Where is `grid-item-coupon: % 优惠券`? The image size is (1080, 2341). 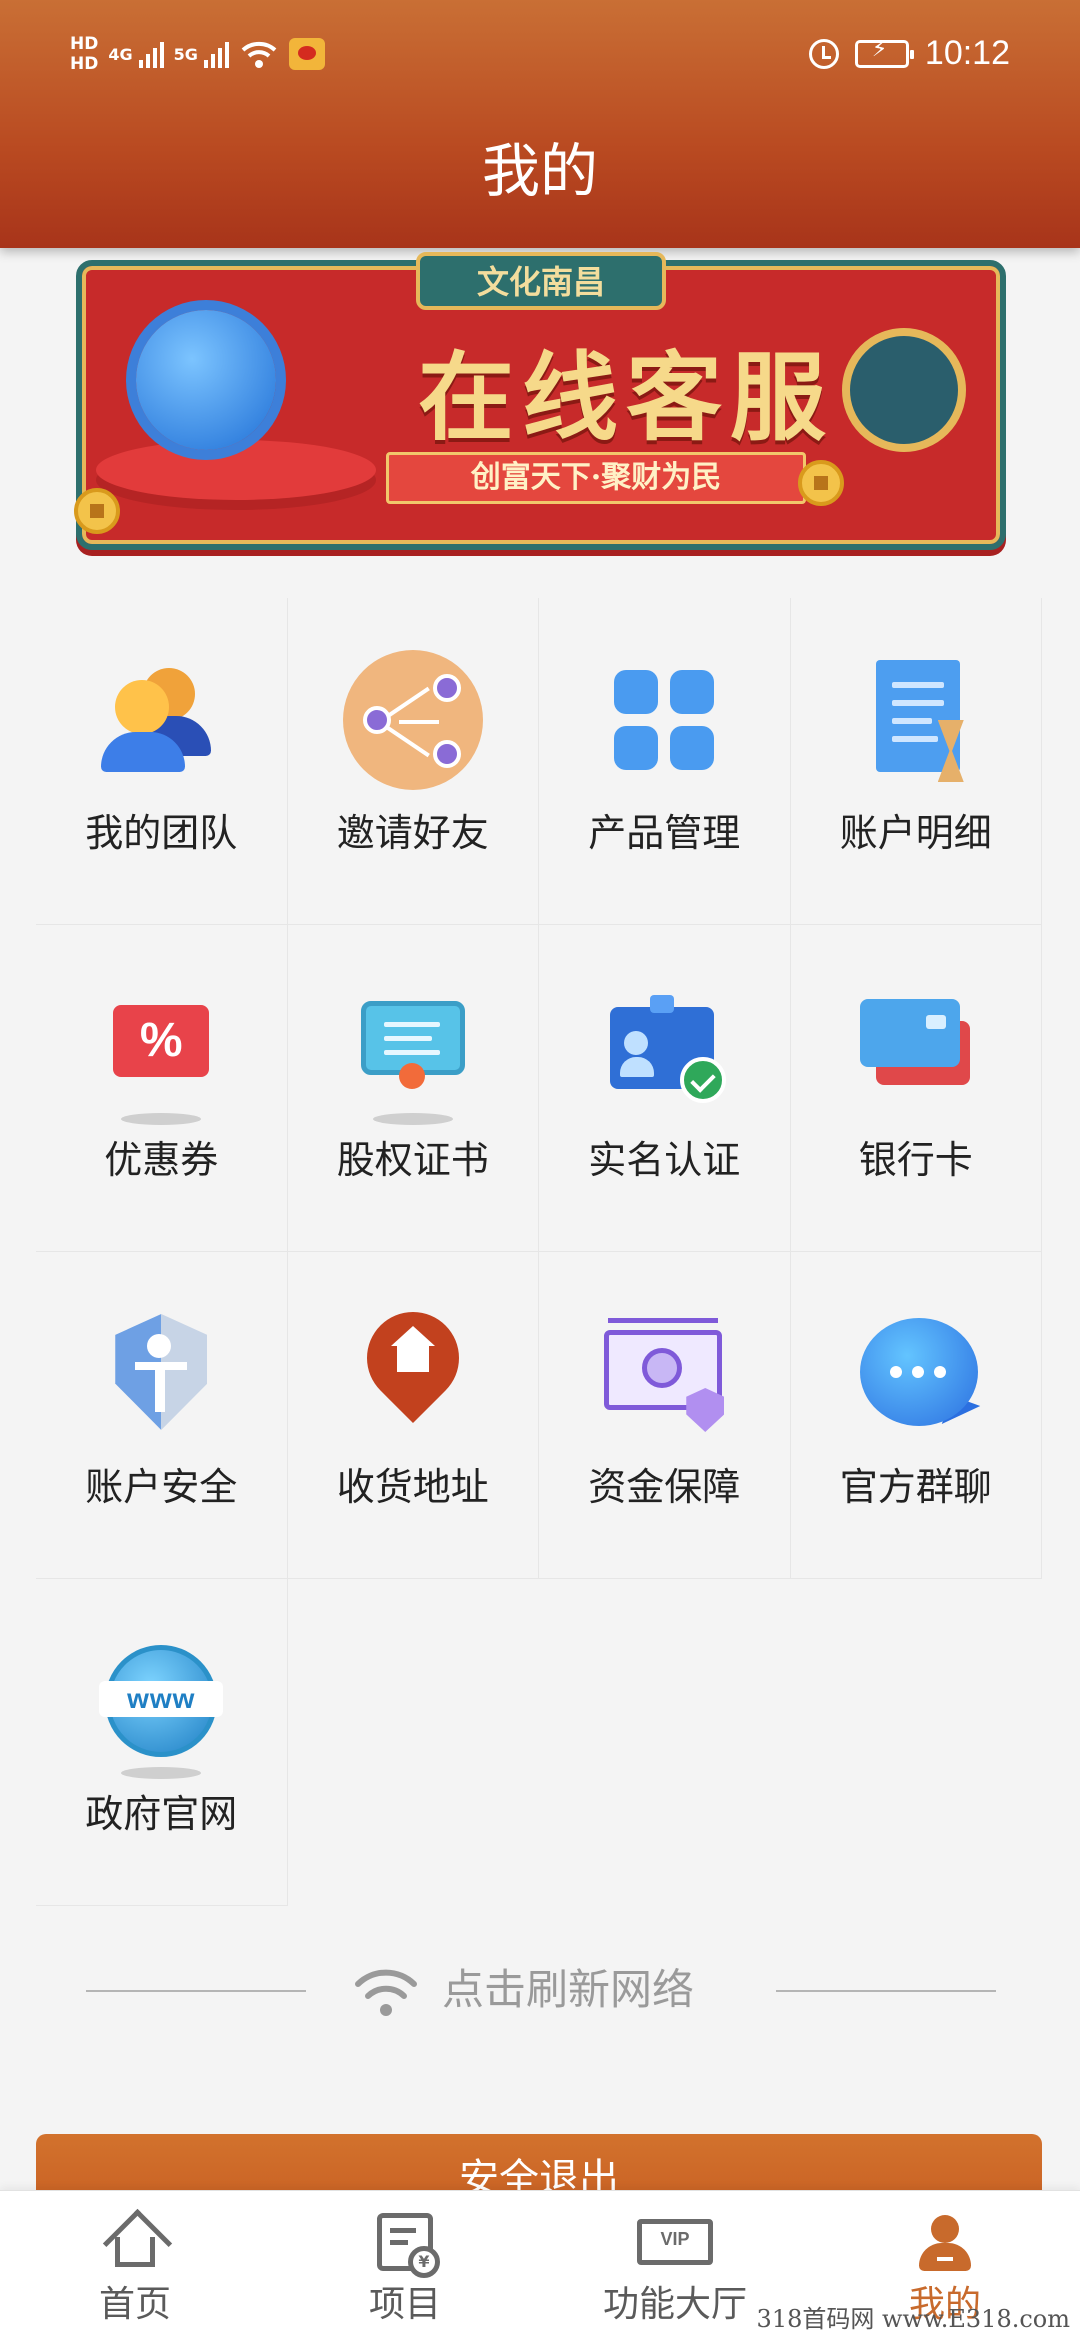 grid-item-coupon: % 优惠券 is located at coordinates (162, 1088).